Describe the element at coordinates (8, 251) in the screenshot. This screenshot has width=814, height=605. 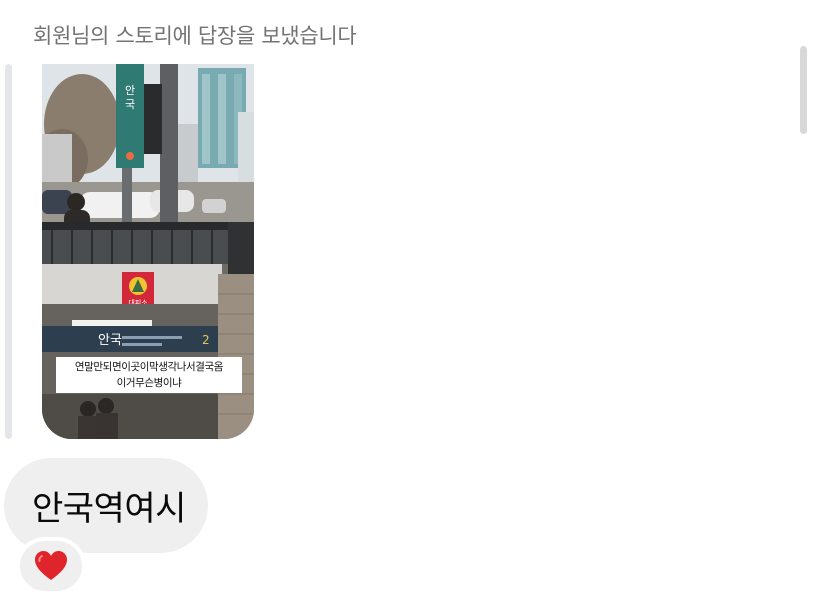
I see `story-reply-quote-bar` at that location.